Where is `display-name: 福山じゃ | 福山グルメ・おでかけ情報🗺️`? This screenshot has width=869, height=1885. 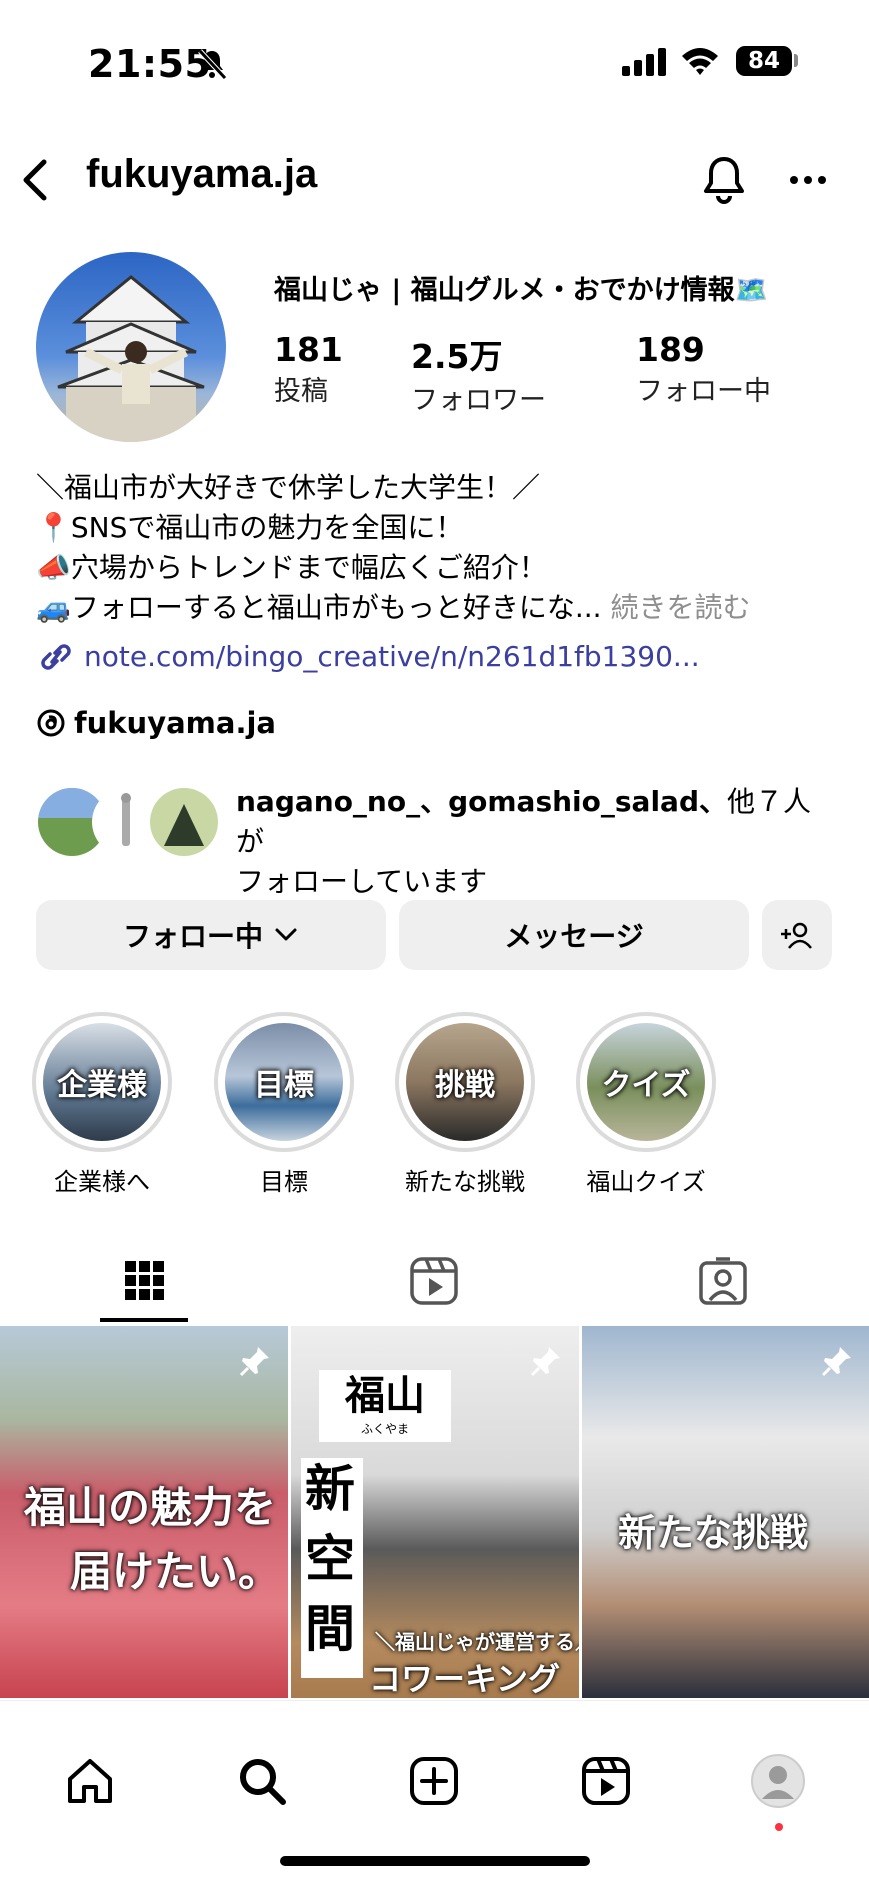
display-name: 福山じゃ | 福山グルメ・おでかけ情報🗺️ is located at coordinates (521, 290).